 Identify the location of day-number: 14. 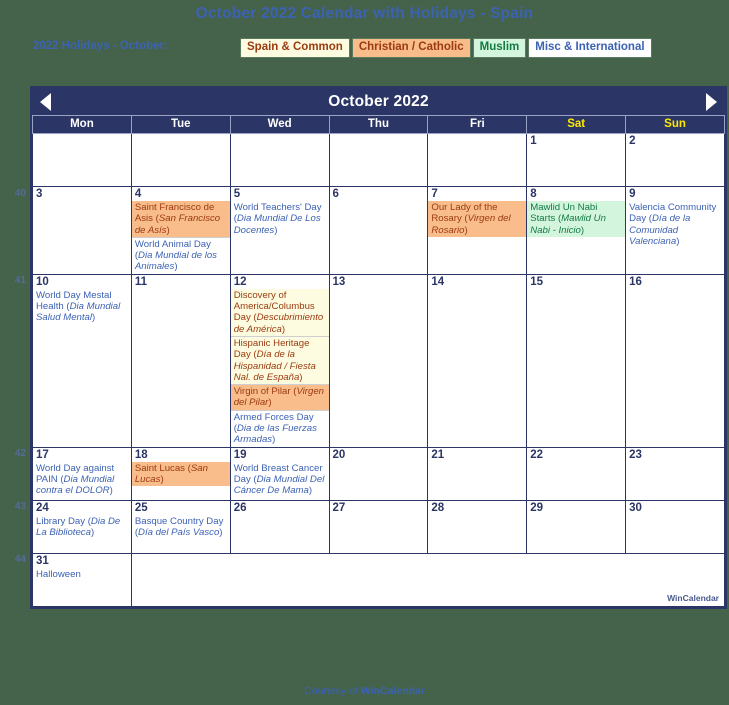
(438, 281).